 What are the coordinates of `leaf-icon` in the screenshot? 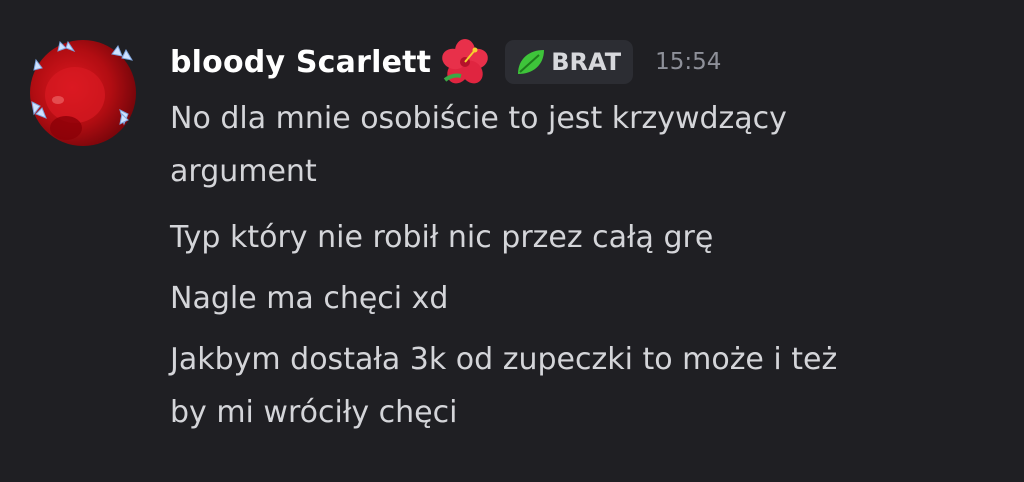 It's located at (531, 62).